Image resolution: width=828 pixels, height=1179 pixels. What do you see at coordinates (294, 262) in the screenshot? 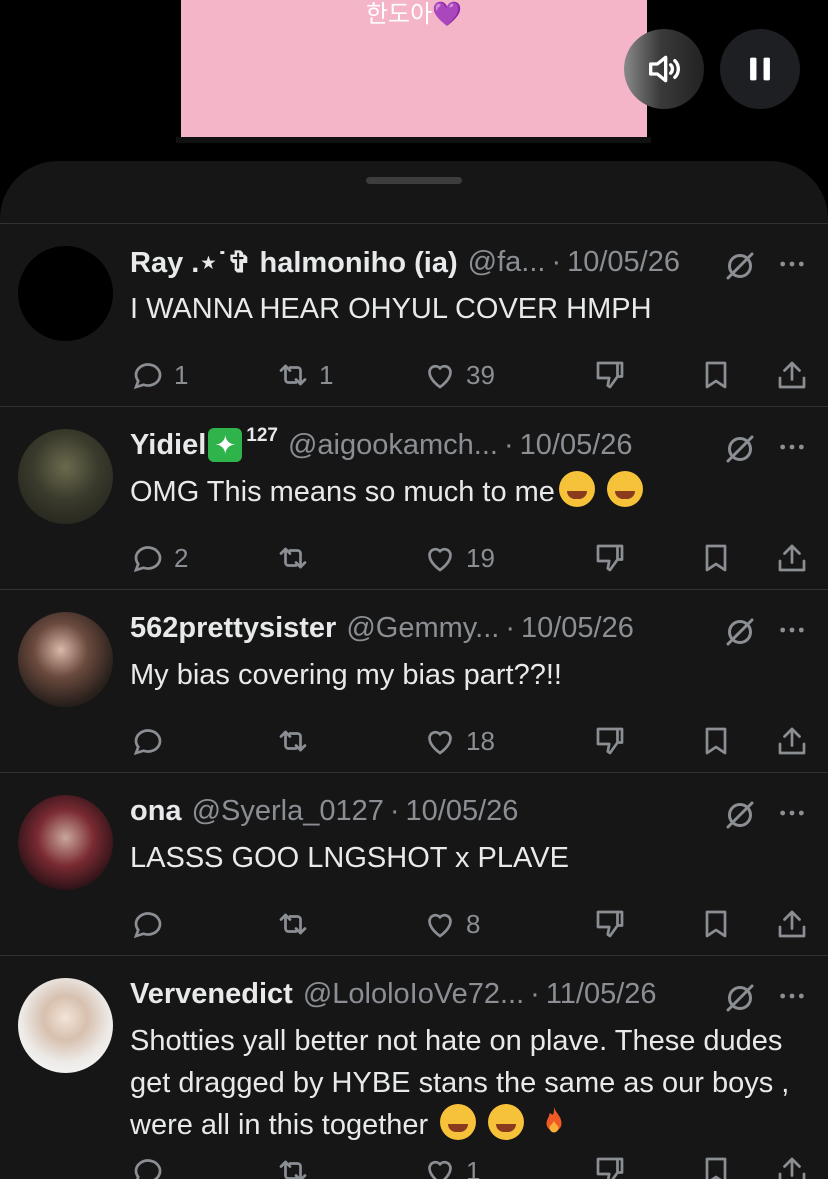
I see `display-name: Ray .⋆˙✞ halmoniho (ia)` at bounding box center [294, 262].